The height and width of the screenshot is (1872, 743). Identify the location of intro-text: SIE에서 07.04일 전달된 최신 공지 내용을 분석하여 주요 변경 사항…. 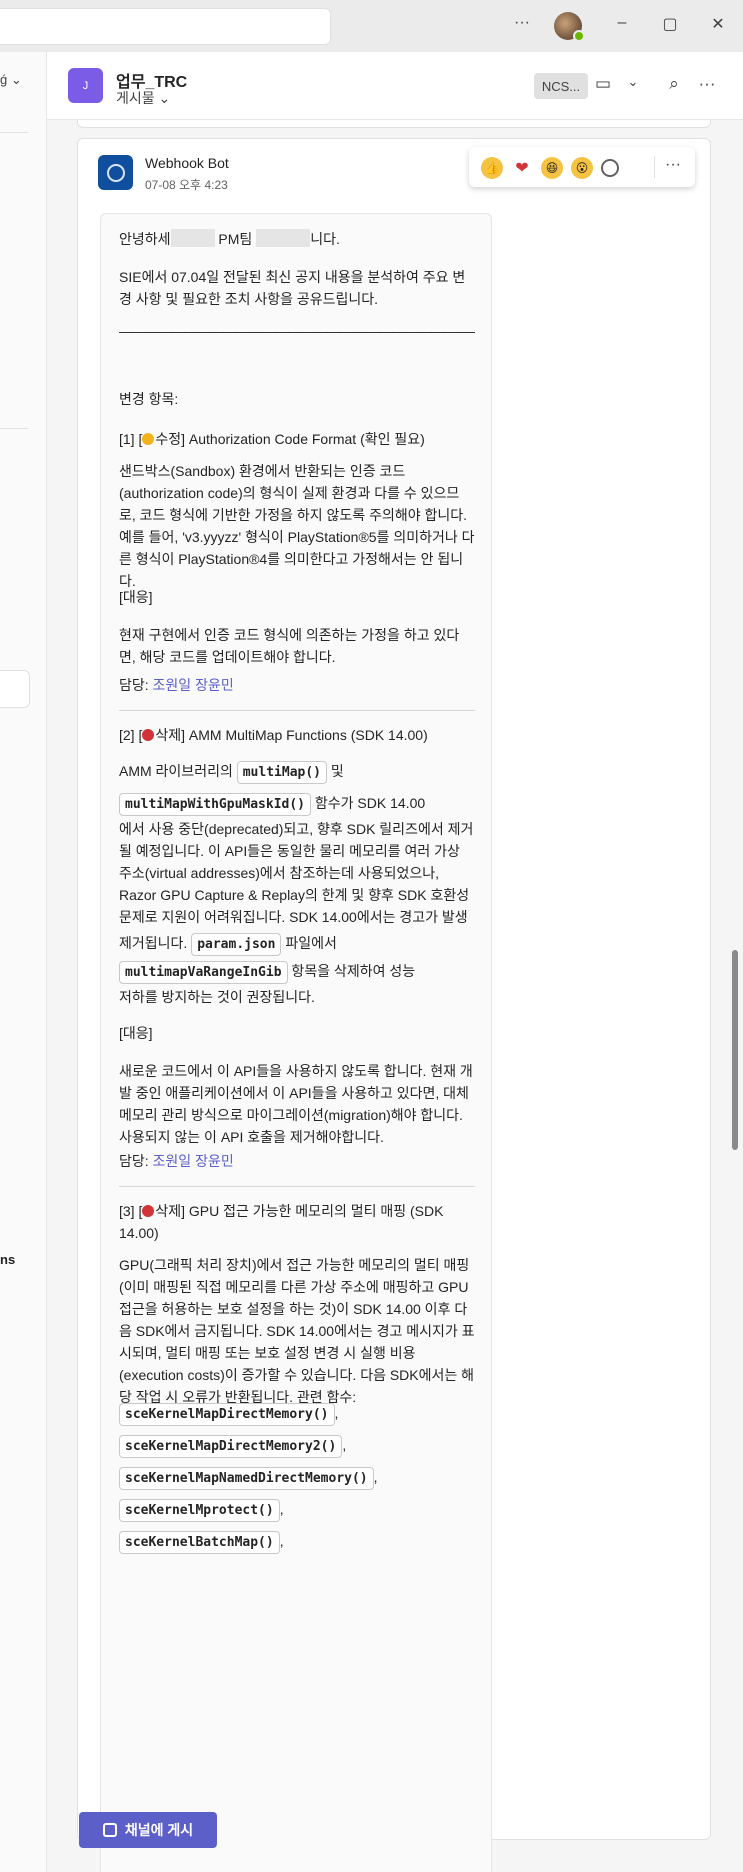
(292, 288).